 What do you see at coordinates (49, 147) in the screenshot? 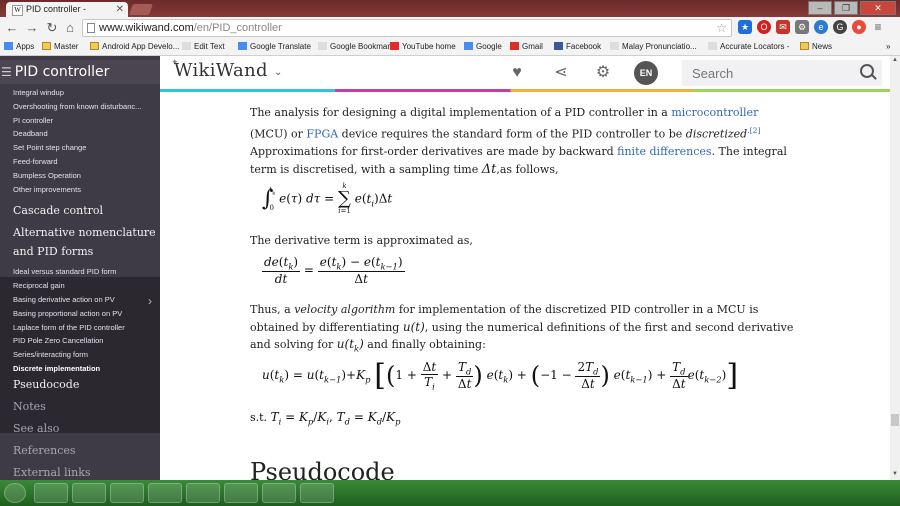
I see `toc-subitem: Set Point step change` at bounding box center [49, 147].